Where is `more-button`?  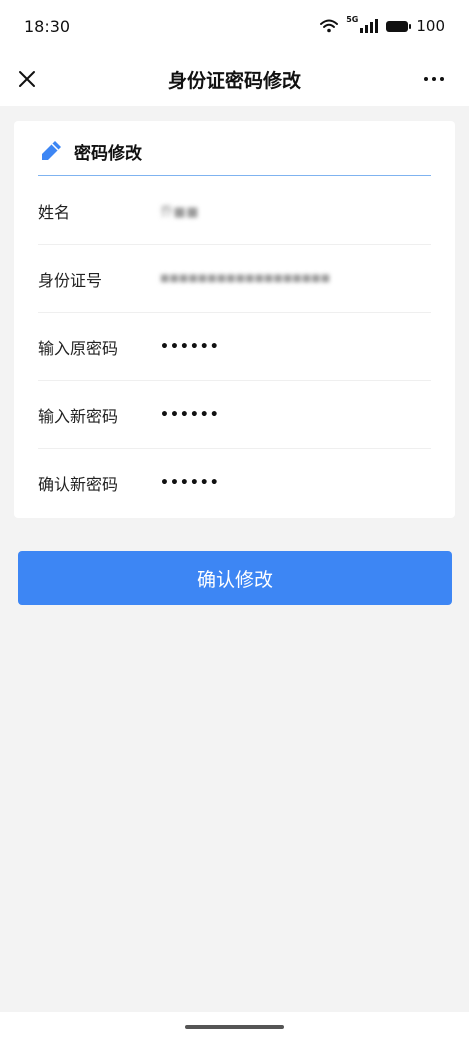 more-button is located at coordinates (434, 79).